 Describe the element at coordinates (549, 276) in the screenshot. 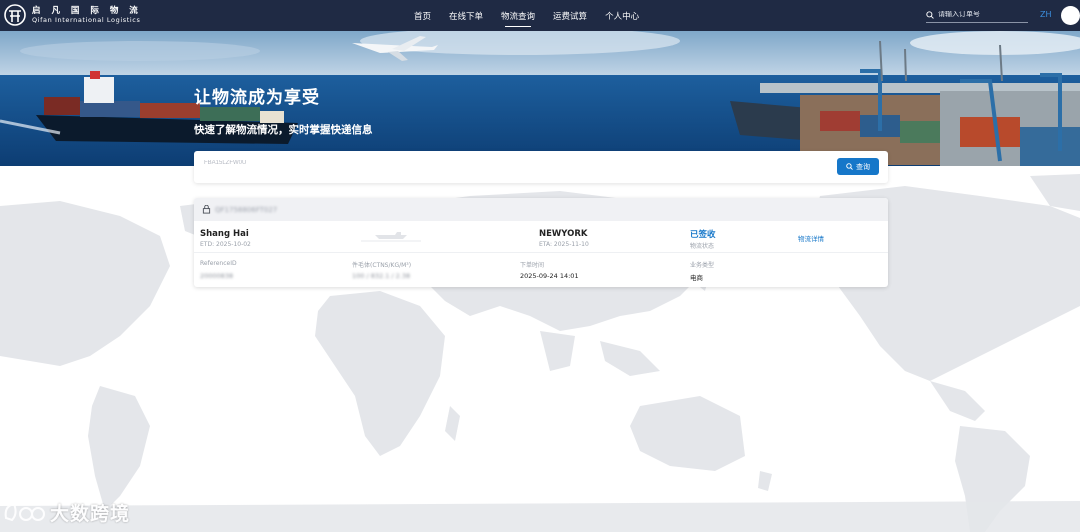

I see `order-time-value: 2025-09-24 14:01` at that location.